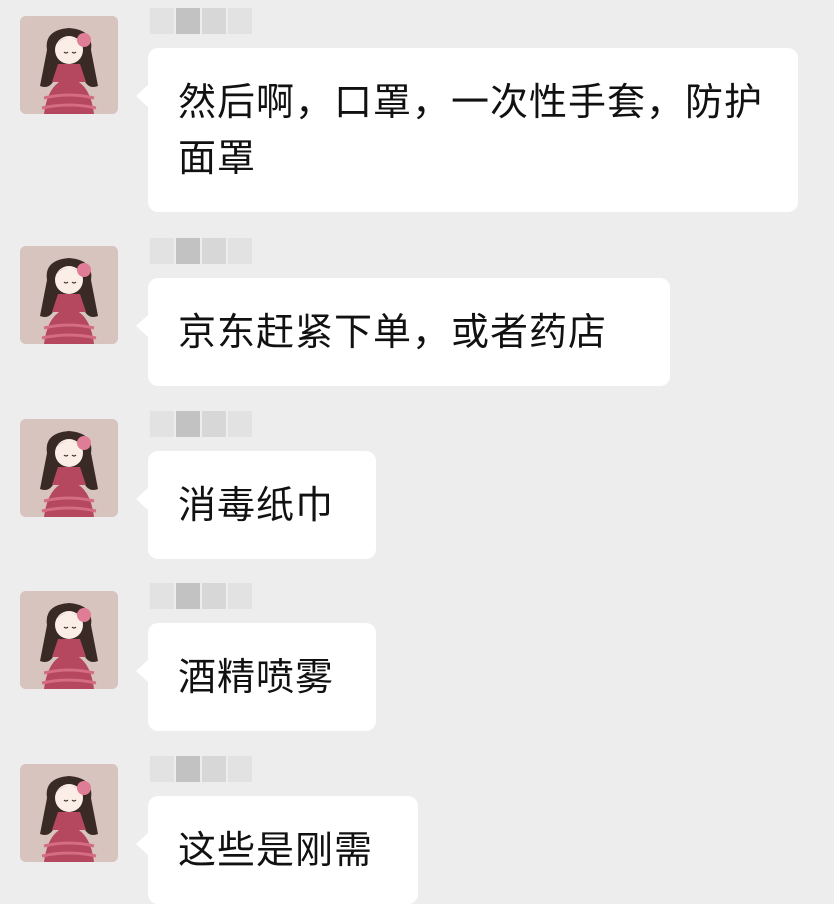 Image resolution: width=834 pixels, height=904 pixels. I want to click on message-bubble: 酒精喷雾, so click(256, 677).